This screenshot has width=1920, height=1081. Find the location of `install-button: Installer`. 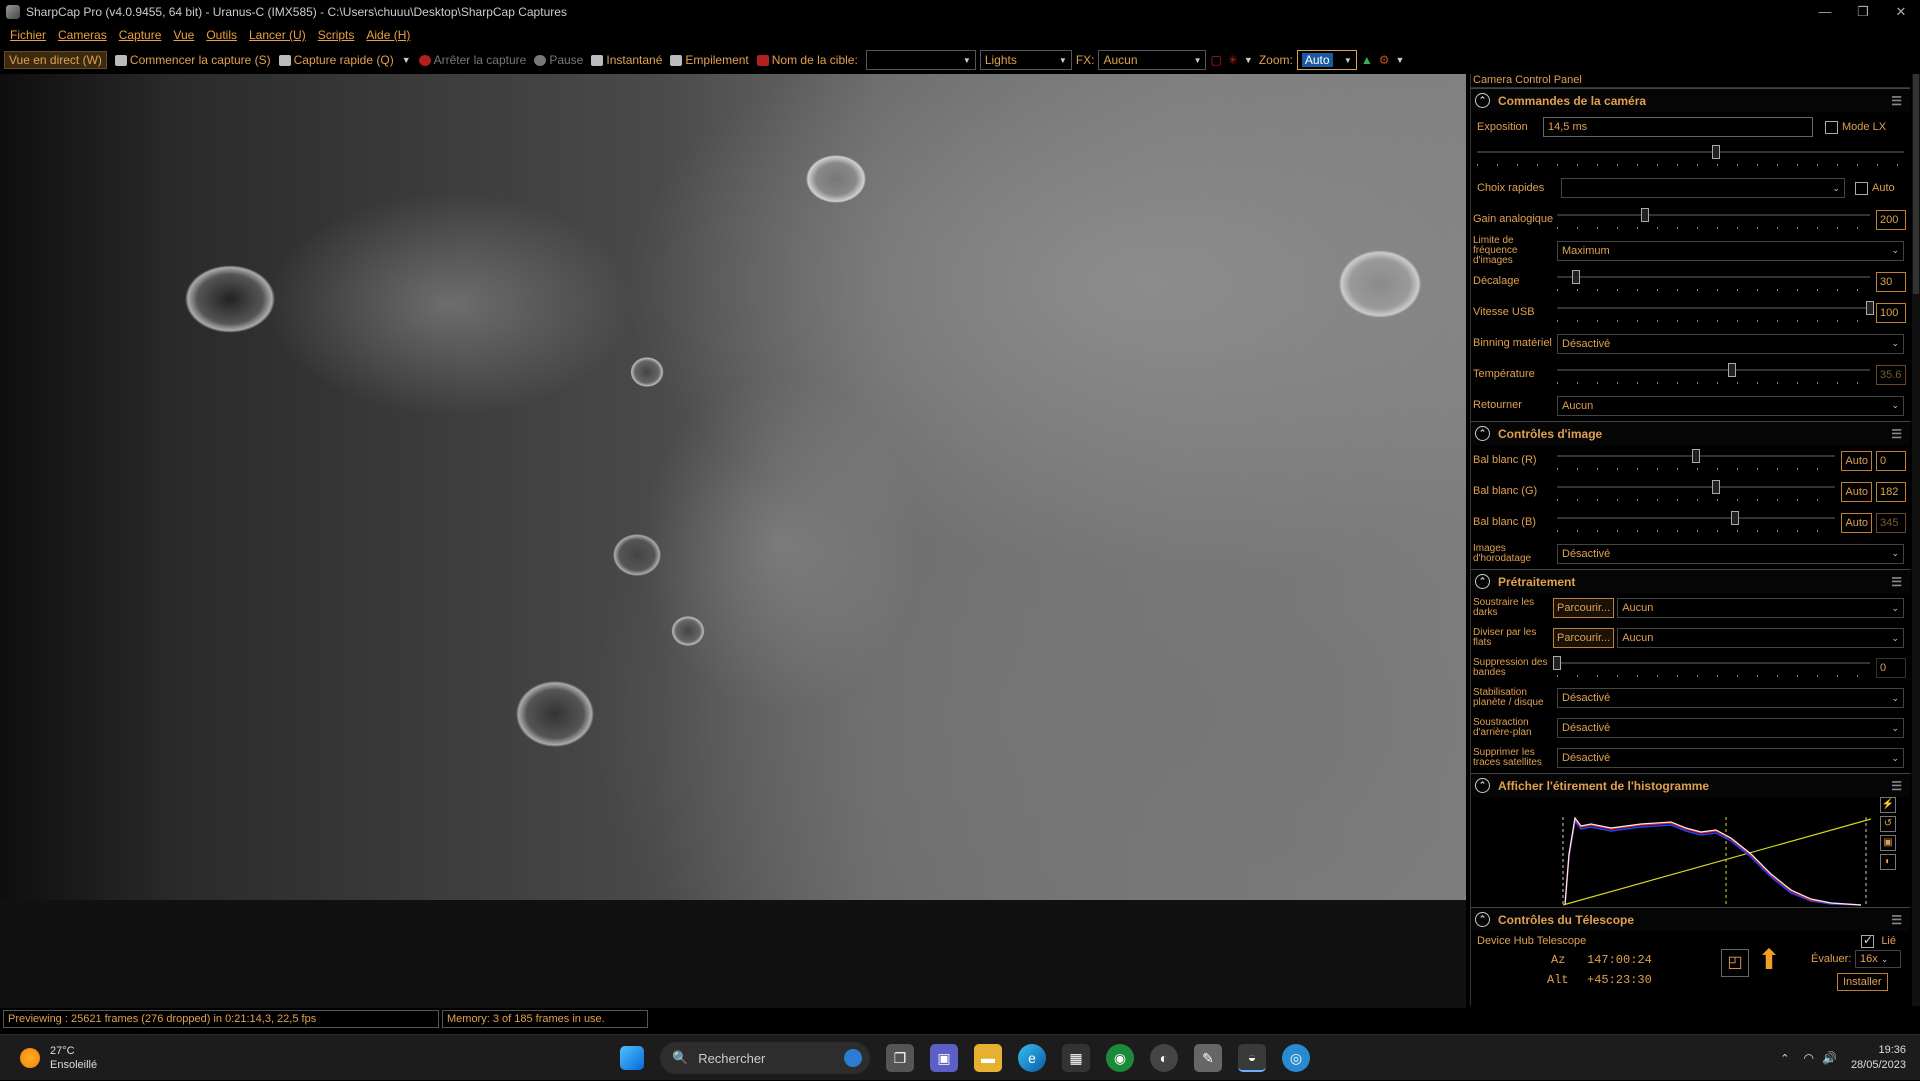

install-button: Installer is located at coordinates (1862, 982).